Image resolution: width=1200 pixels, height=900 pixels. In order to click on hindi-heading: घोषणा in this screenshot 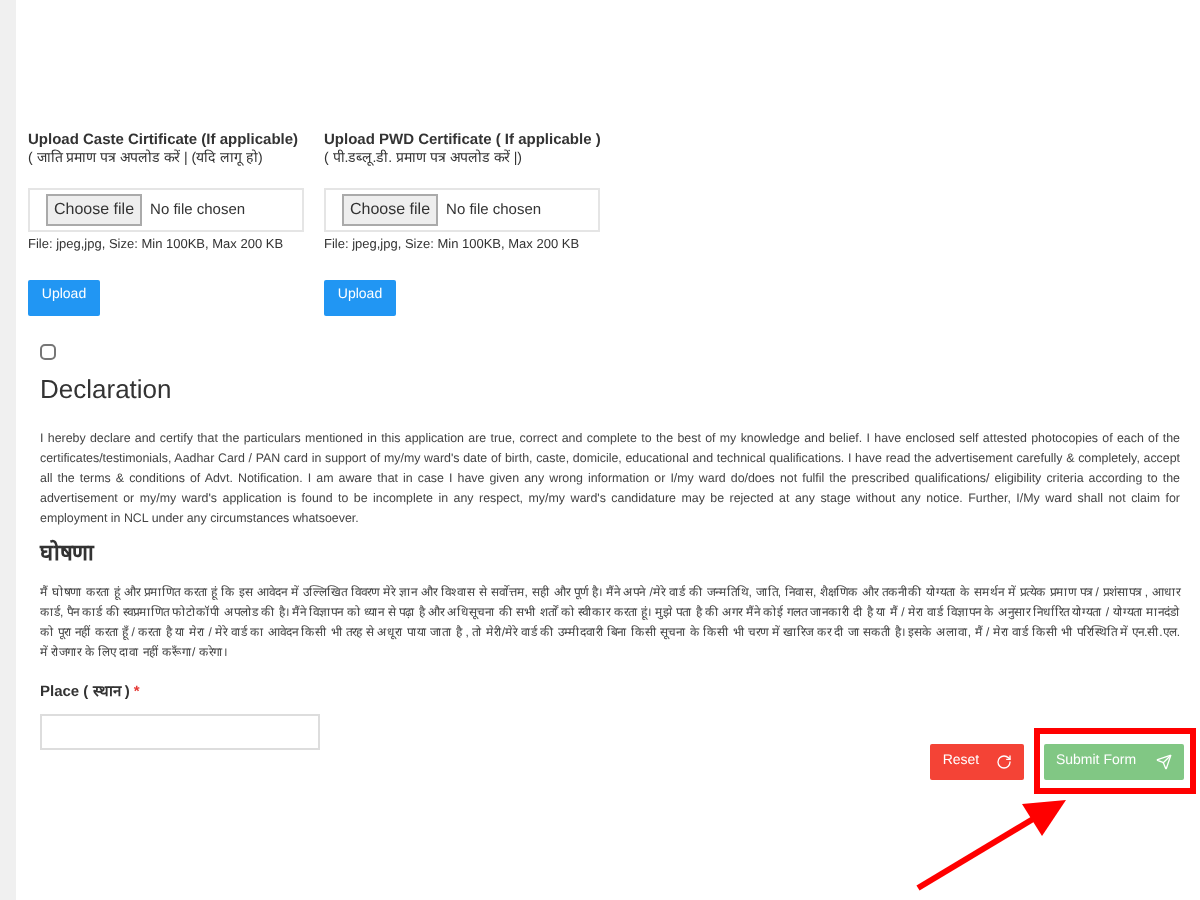, I will do `click(68, 554)`.